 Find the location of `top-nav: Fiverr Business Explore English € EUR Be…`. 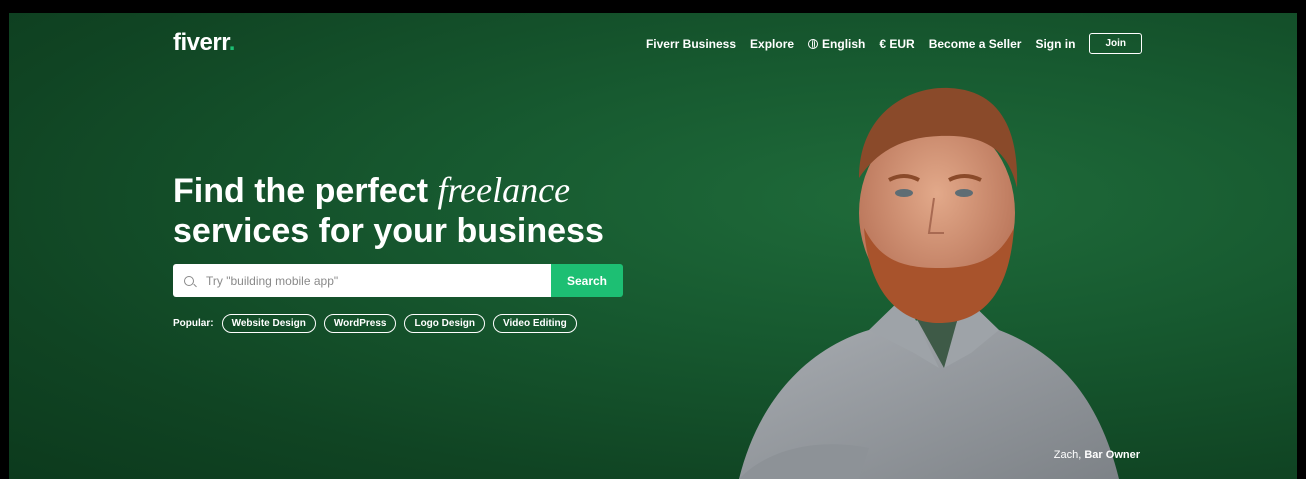

top-nav: Fiverr Business Explore English € EUR Be… is located at coordinates (894, 43).